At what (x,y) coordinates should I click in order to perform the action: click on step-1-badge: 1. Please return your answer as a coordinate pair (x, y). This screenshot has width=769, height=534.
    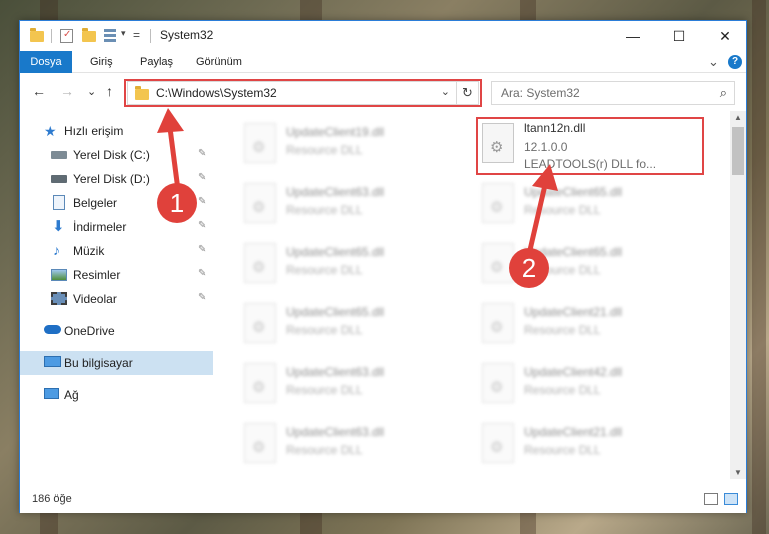
    Looking at the image, I should click on (177, 203).